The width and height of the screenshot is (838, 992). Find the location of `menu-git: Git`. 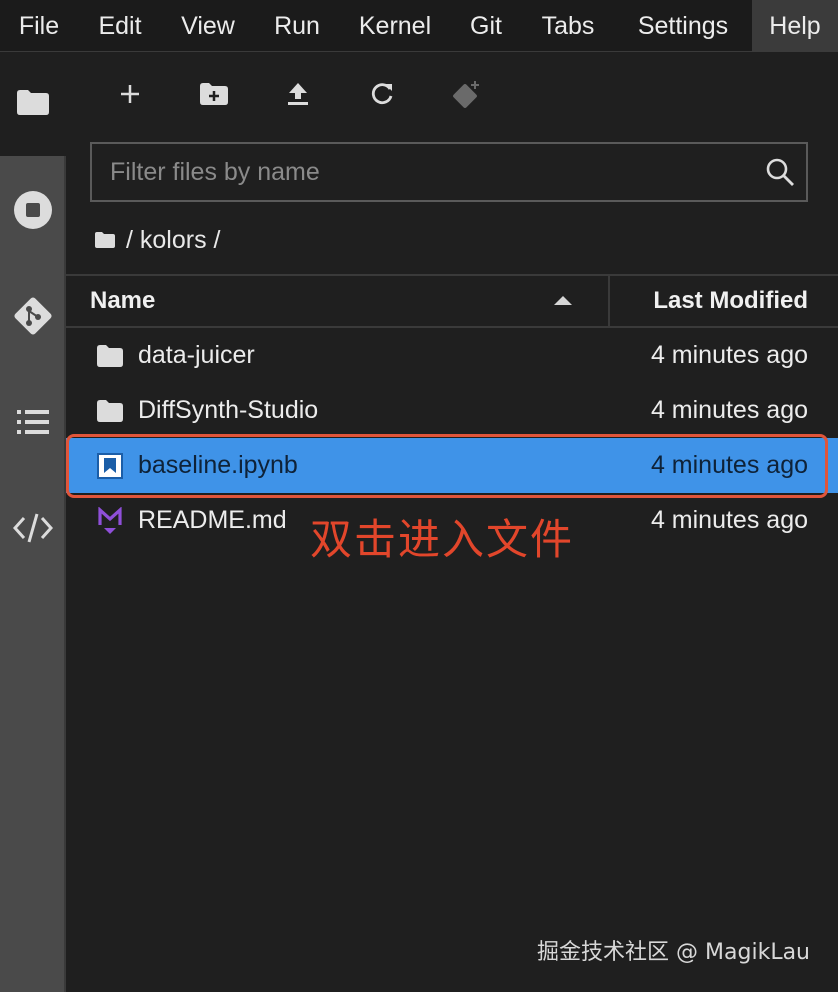

menu-git: Git is located at coordinates (486, 26).